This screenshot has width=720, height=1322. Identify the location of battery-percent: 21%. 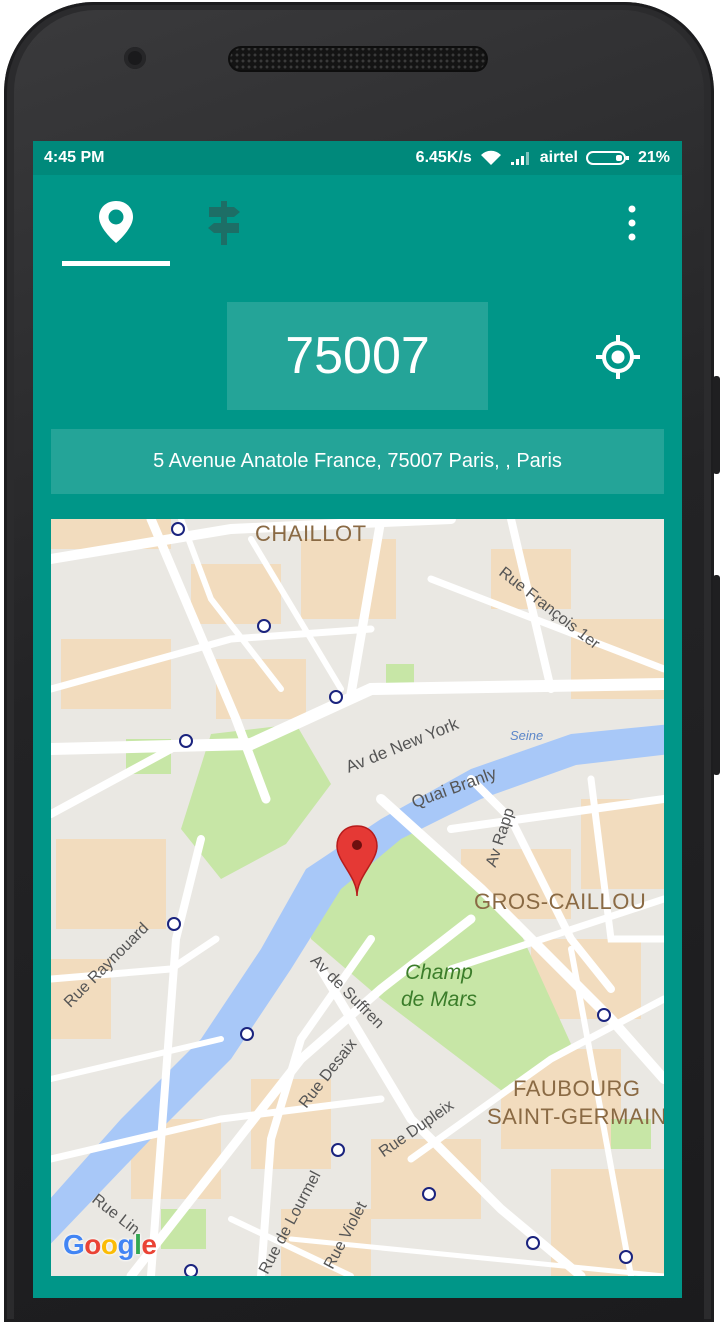
(653, 157).